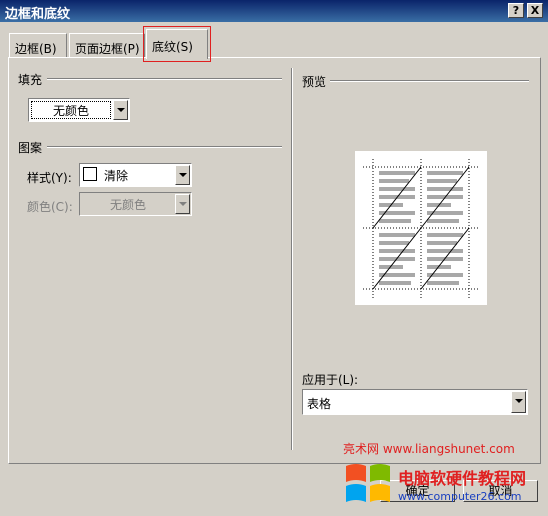 The width and height of the screenshot is (548, 516). What do you see at coordinates (316, 81) in the screenshot?
I see `preview-group-label: 预览` at bounding box center [316, 81].